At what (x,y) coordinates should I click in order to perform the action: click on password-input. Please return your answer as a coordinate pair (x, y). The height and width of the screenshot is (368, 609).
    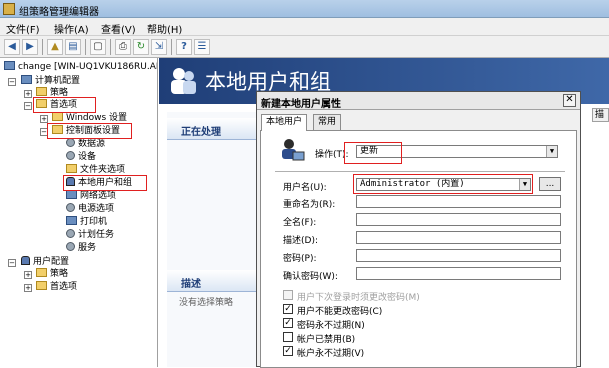
    Looking at the image, I should click on (458, 255).